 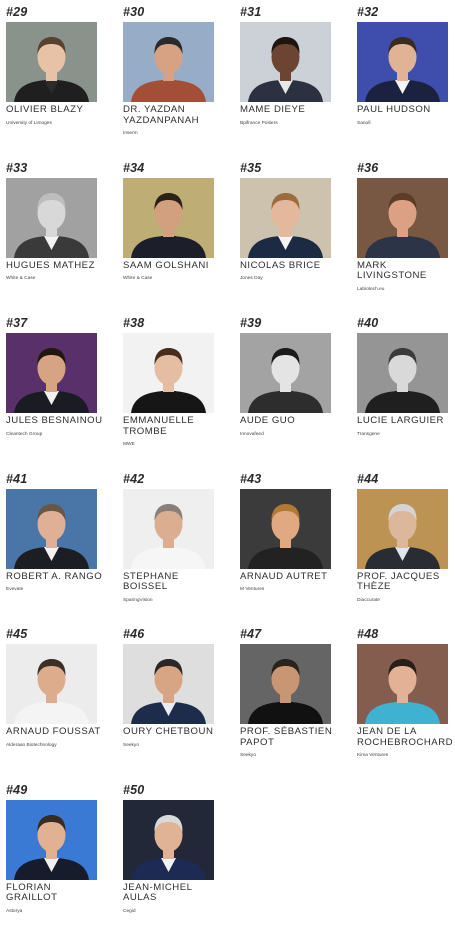 What do you see at coordinates (54, 576) in the screenshot?
I see `person-name: ROBERT A. RANGO` at bounding box center [54, 576].